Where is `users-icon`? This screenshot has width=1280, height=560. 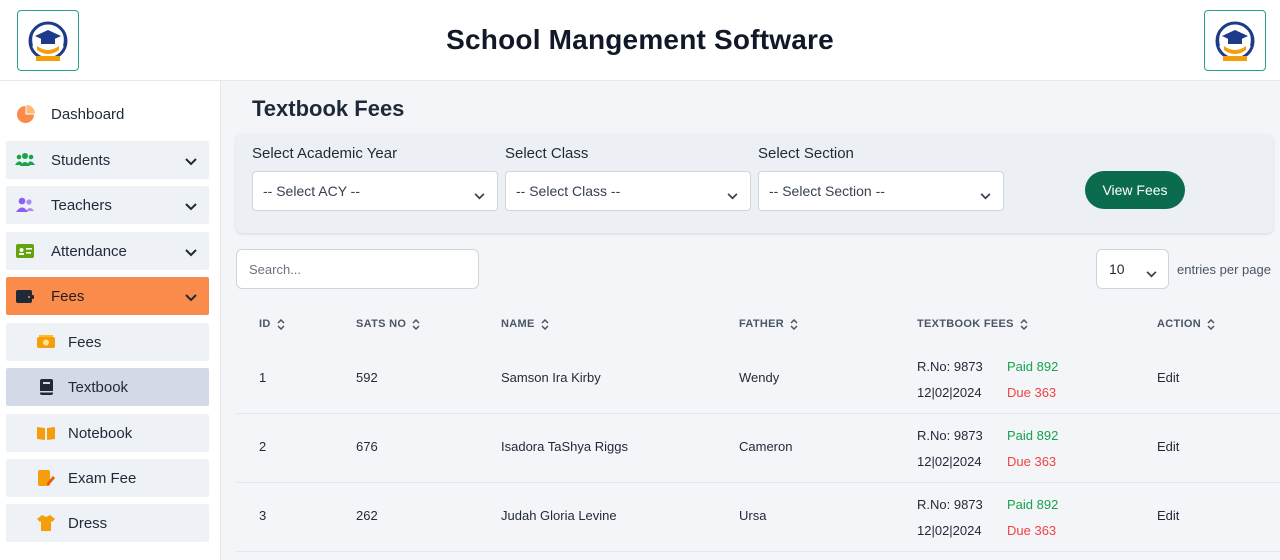 users-icon is located at coordinates (25, 160).